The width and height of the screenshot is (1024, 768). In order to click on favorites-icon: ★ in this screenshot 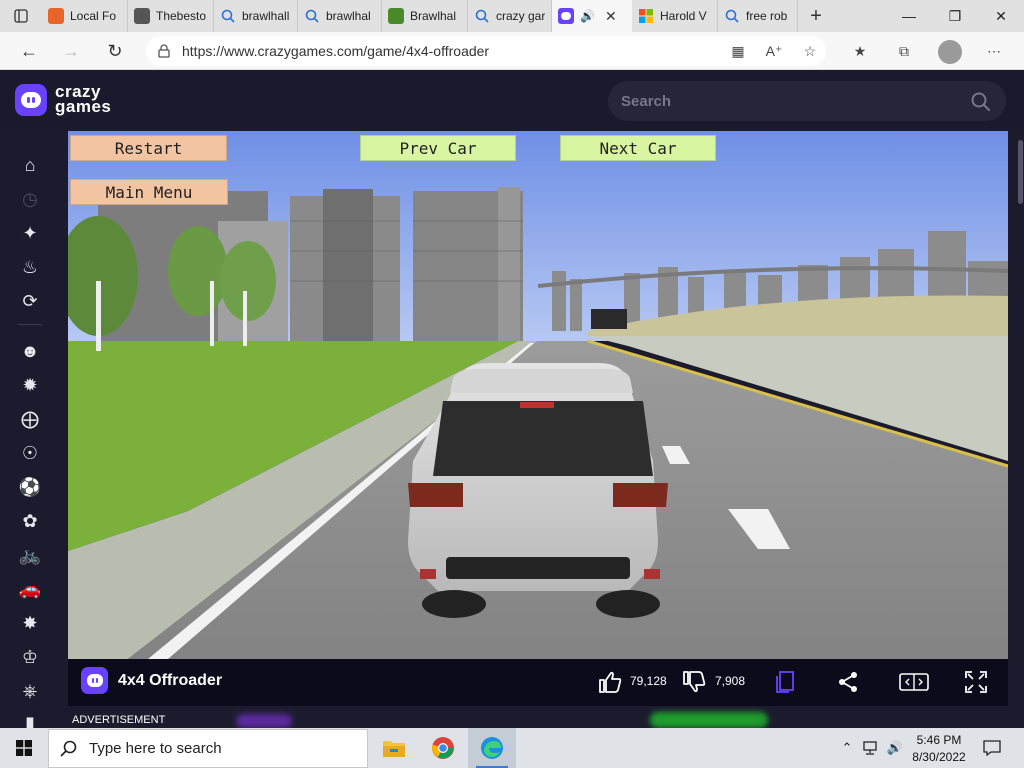, I will do `click(860, 51)`.